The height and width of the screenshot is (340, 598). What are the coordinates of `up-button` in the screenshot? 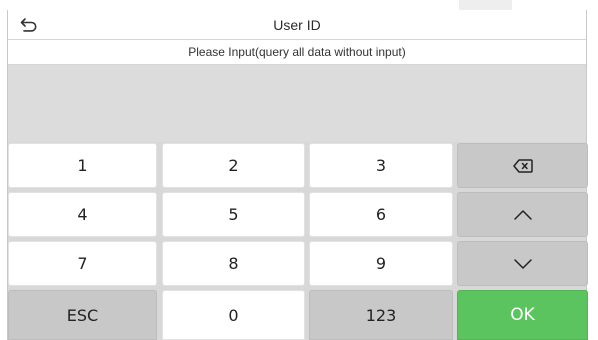 It's located at (522, 214).